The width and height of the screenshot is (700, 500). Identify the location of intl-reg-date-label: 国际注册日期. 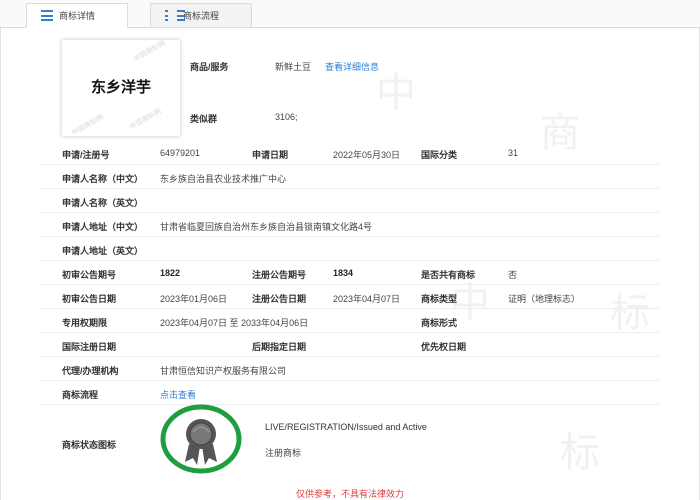
(89, 347).